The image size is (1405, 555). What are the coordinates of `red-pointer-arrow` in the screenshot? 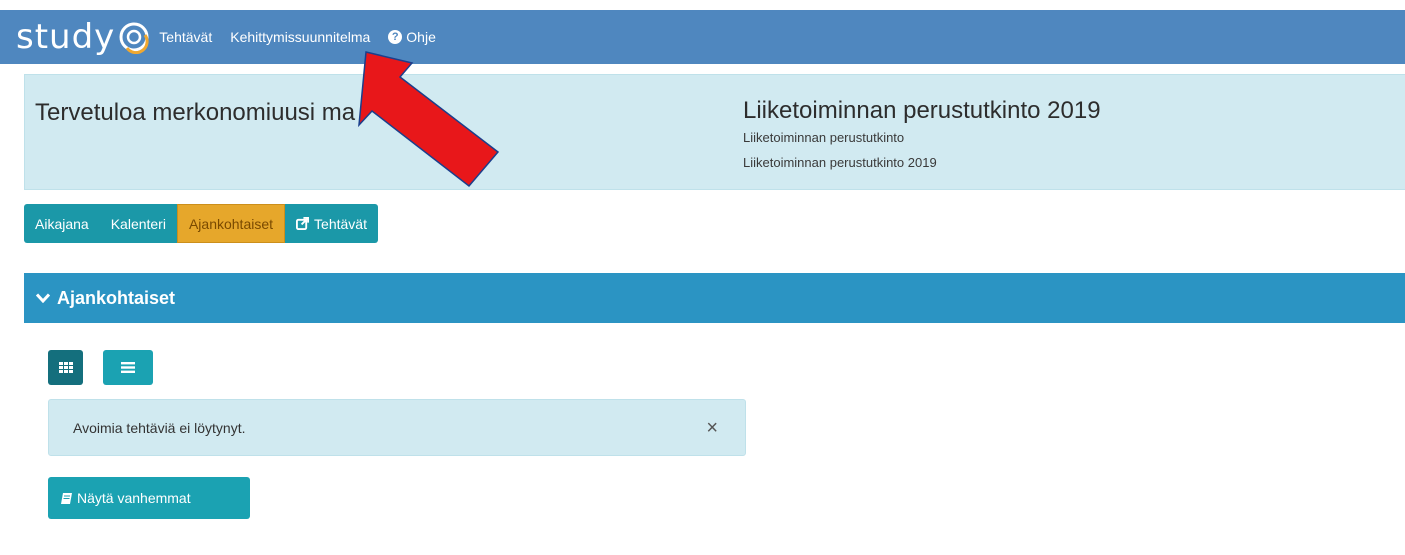 It's located at (429, 119).